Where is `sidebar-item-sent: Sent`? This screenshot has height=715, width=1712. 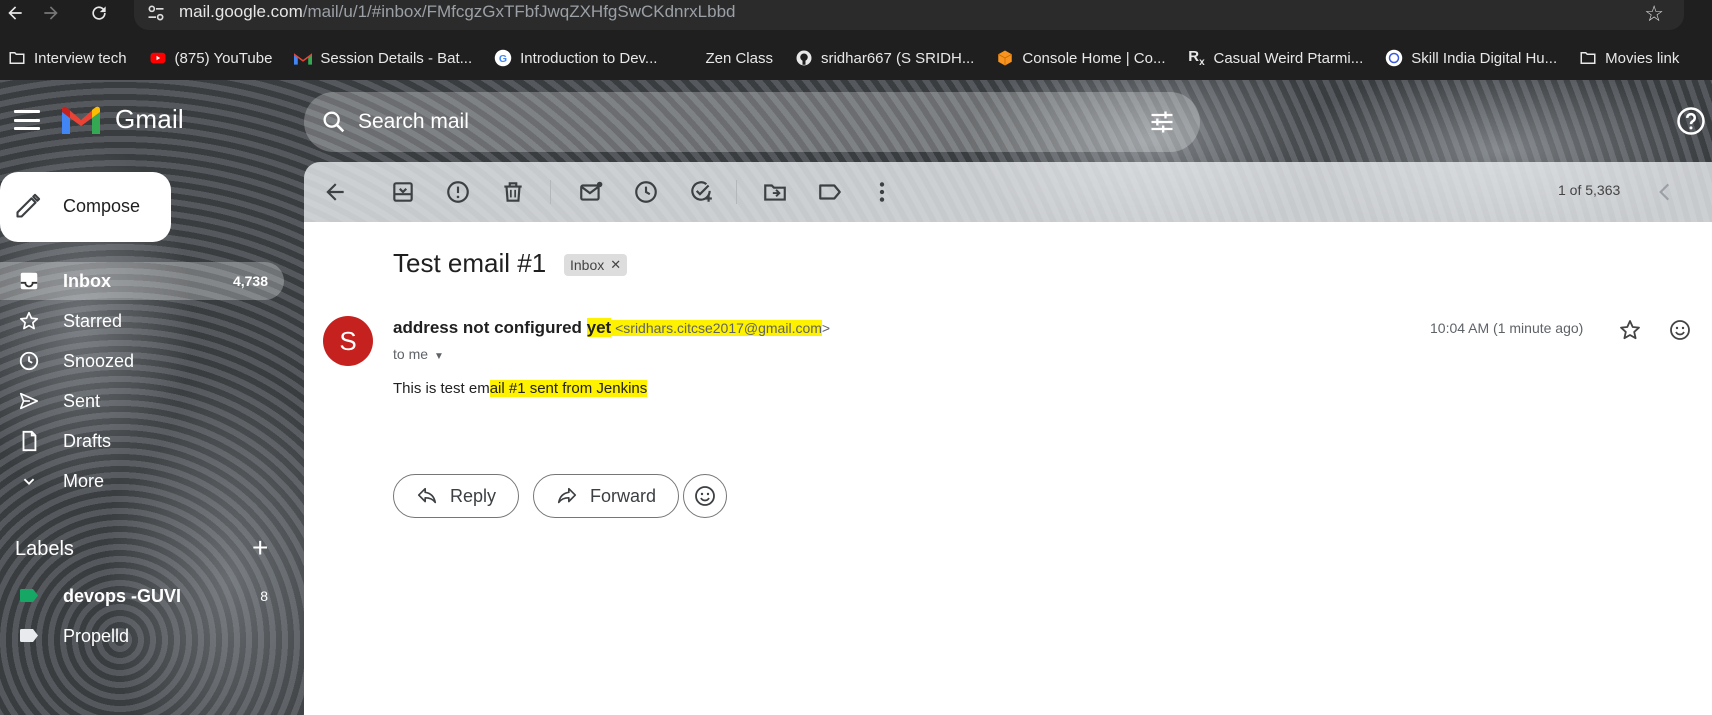
sidebar-item-sent: Sent is located at coordinates (142, 401).